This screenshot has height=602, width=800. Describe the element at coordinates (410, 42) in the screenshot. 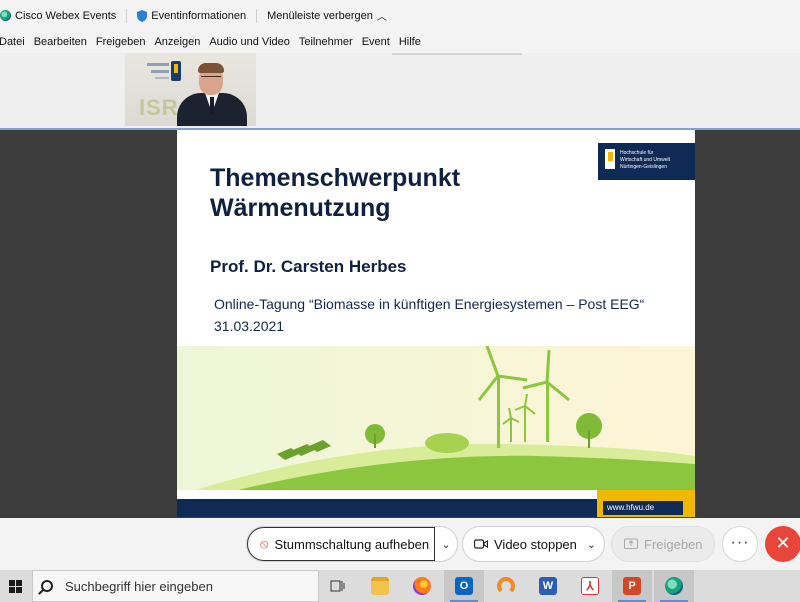

I see `menu-item-hilfe: Hilfe` at that location.